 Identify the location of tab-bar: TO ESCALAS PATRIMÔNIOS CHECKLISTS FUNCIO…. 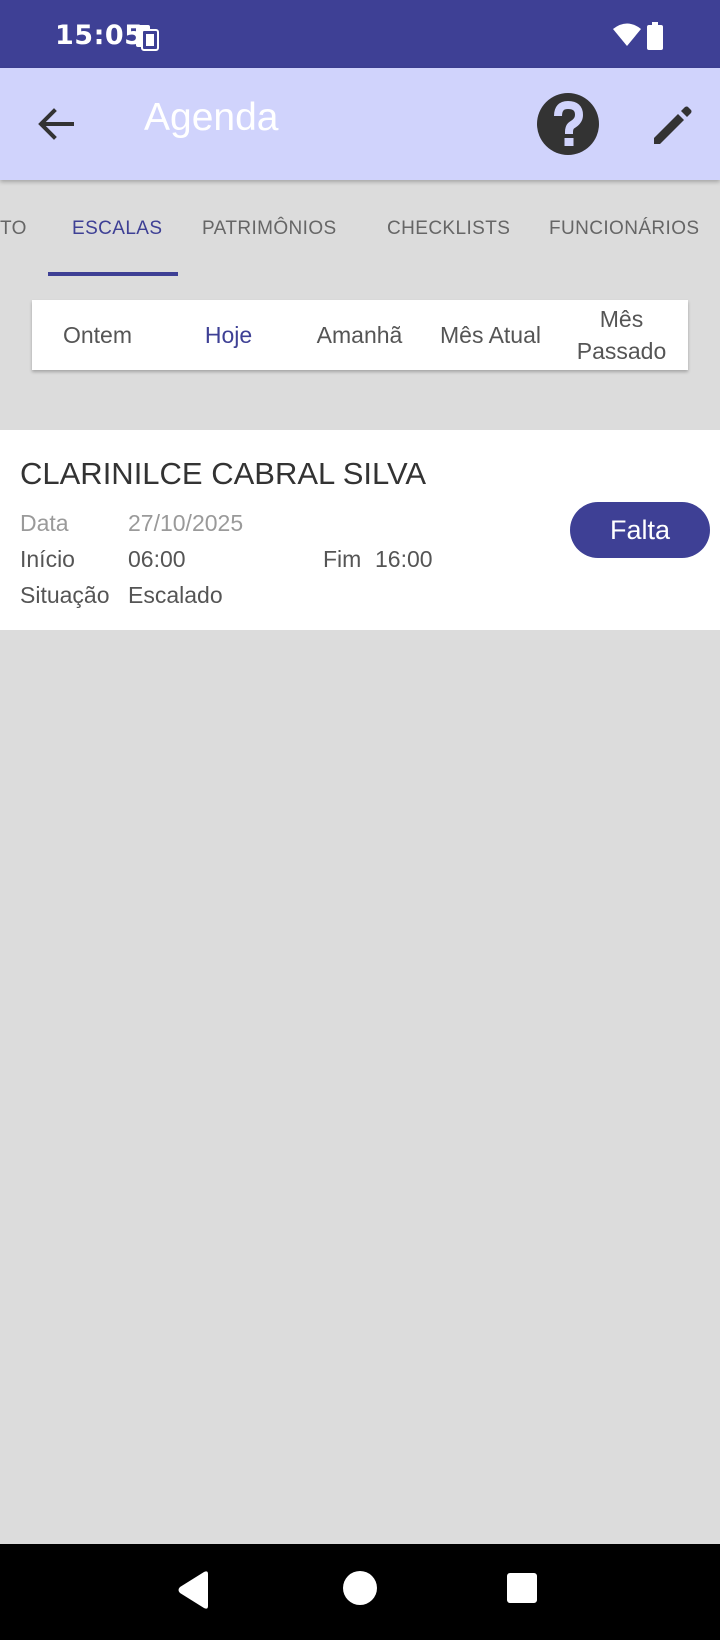
(360, 228).